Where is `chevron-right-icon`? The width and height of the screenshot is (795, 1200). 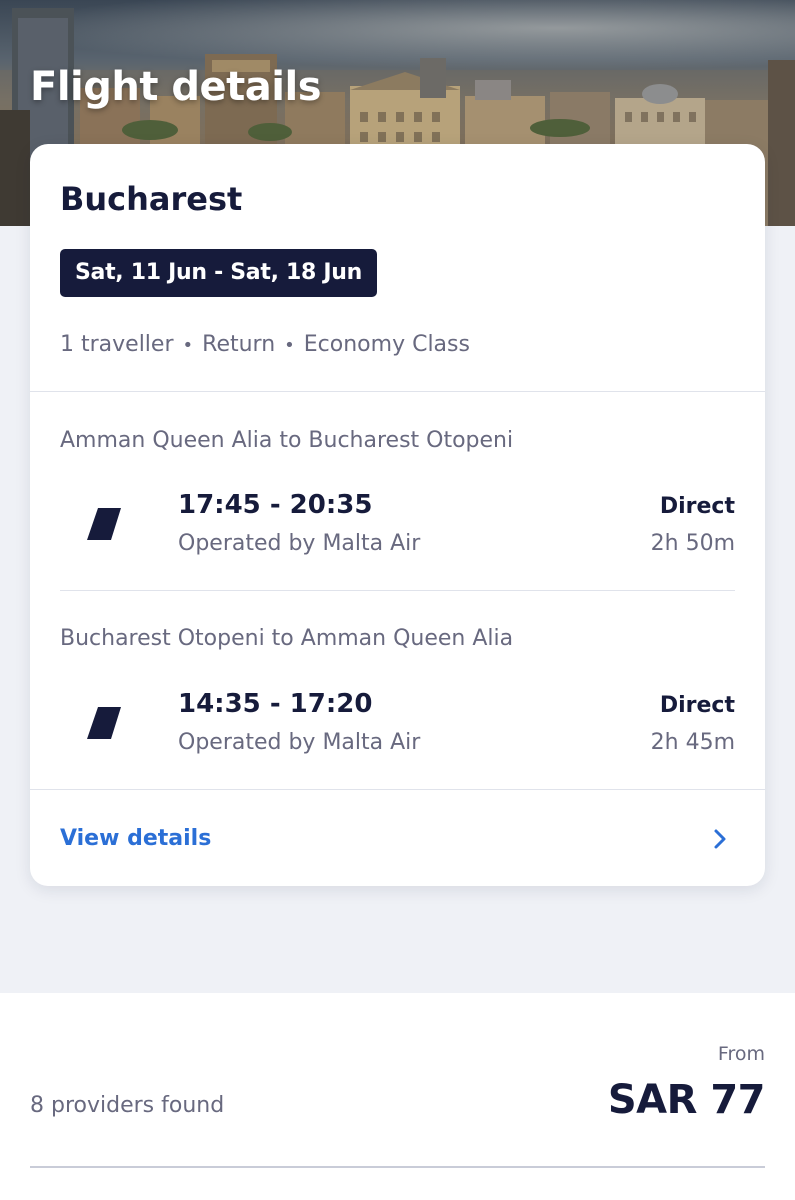 chevron-right-icon is located at coordinates (720, 839).